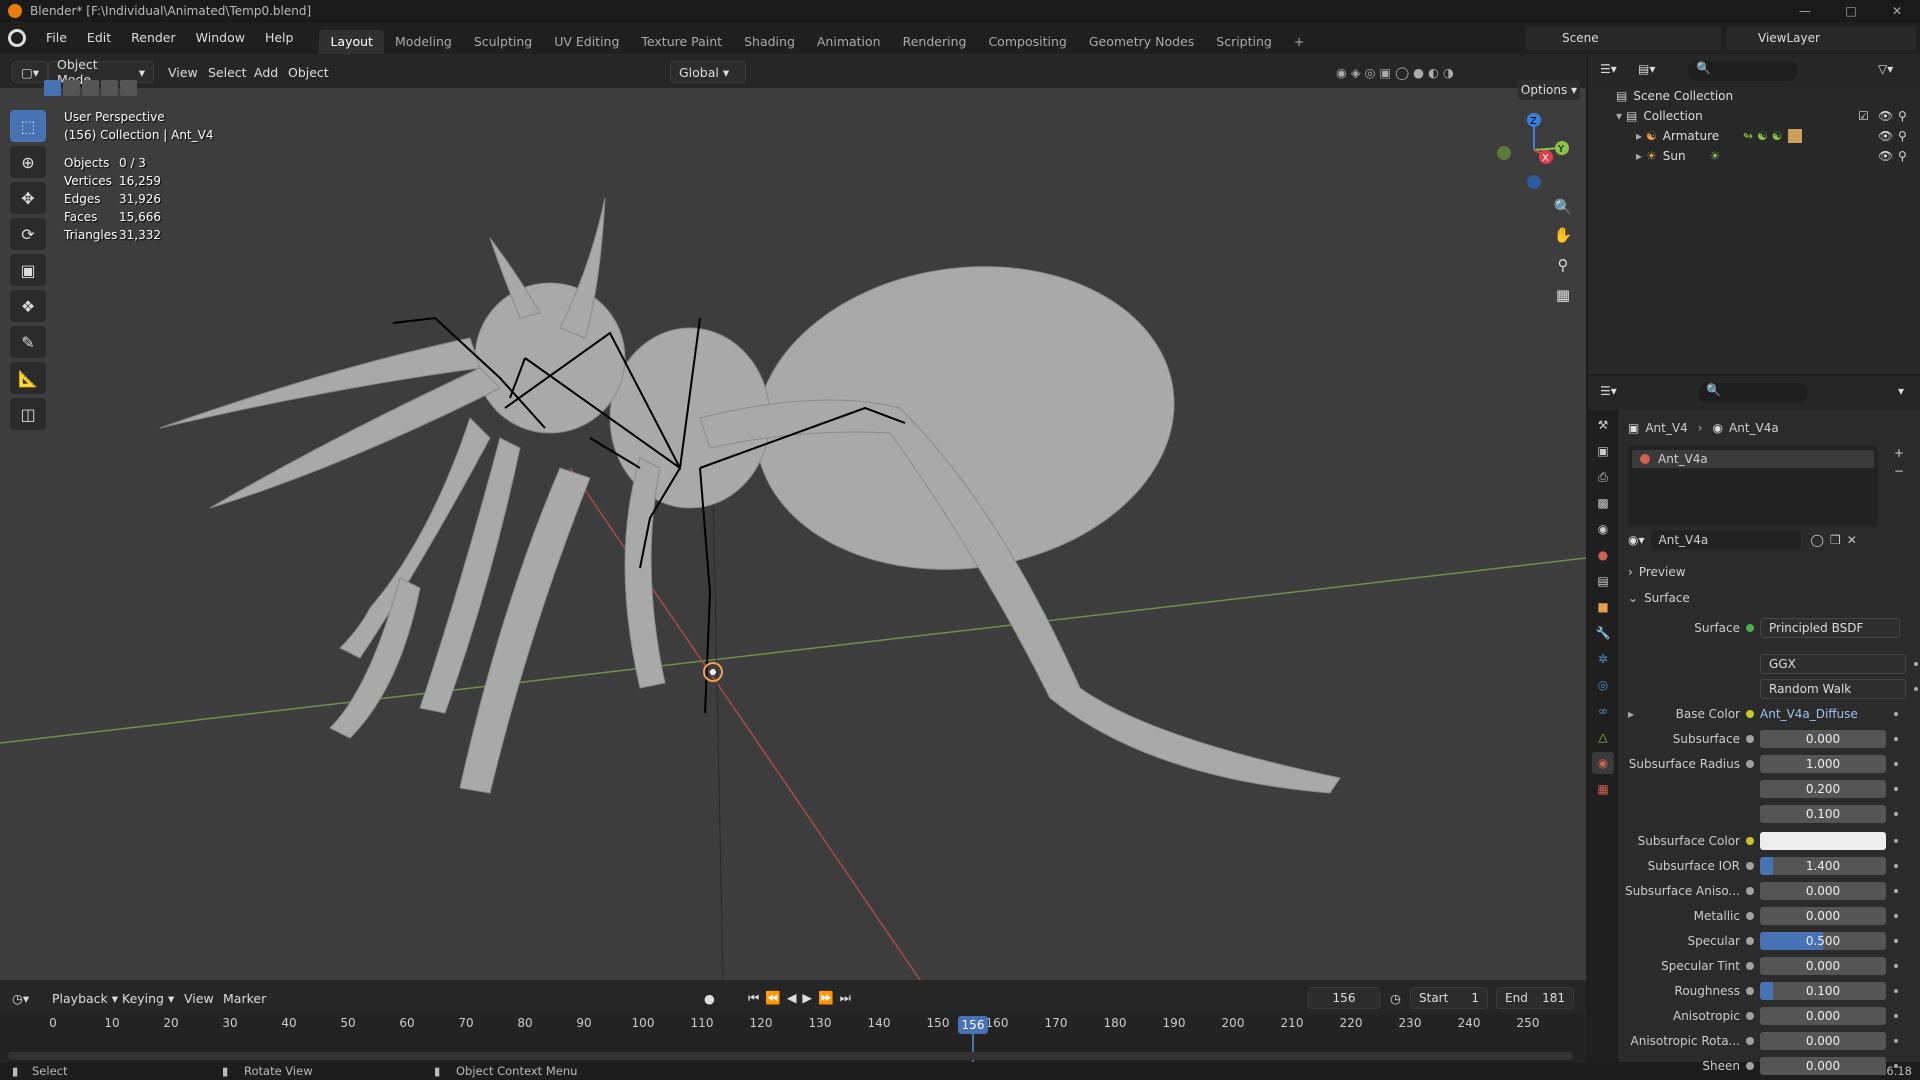  What do you see at coordinates (1754, 136) in the screenshot?
I see `outliner-item-armature: ▸ ☯ Armature ↬ ☯ ☯ 👁 ⚲` at bounding box center [1754, 136].